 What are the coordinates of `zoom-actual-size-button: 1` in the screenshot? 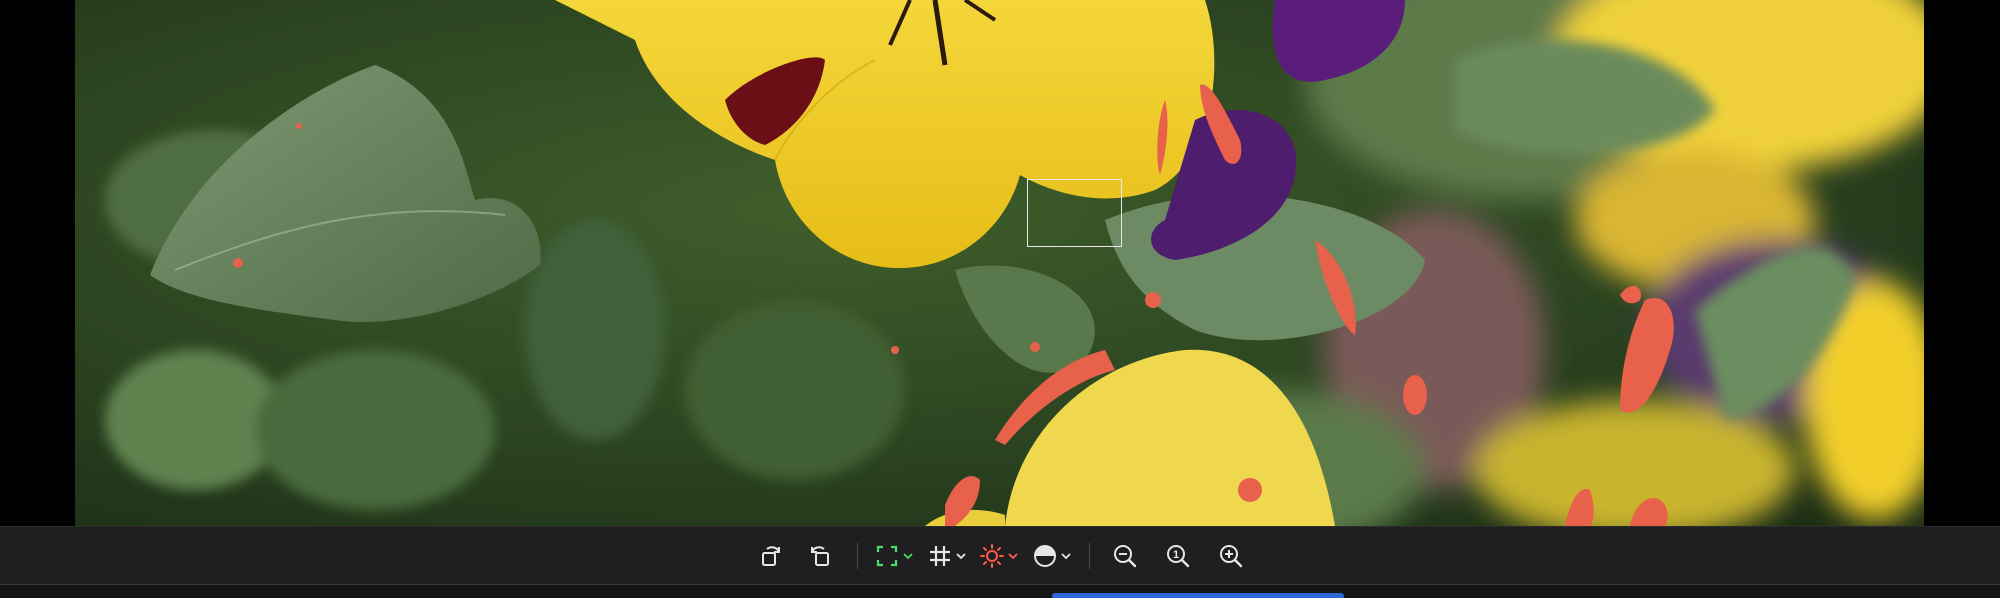 It's located at (1178, 556).